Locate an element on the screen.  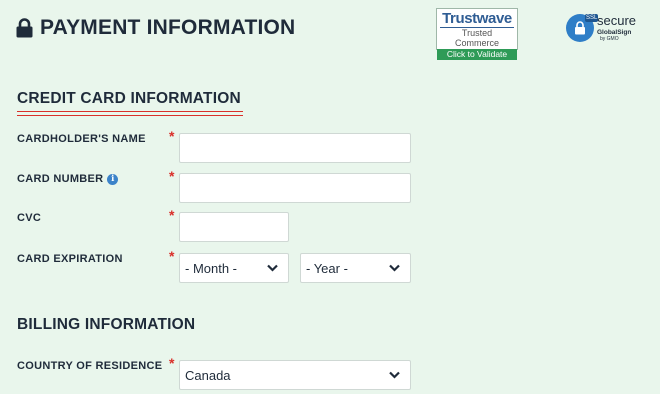
month-select: - Month - is located at coordinates (234, 268).